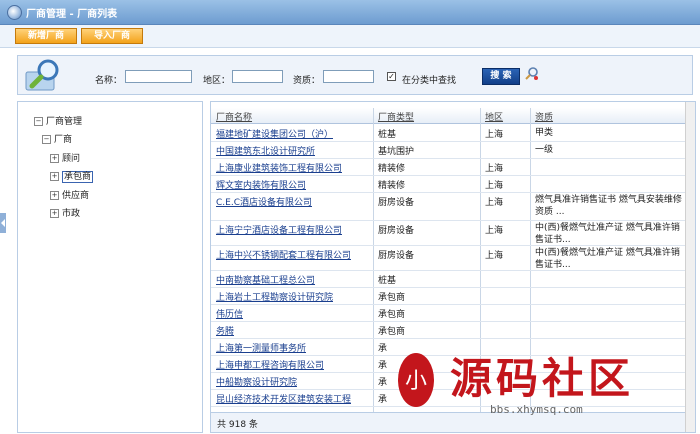 This screenshot has width=700, height=434. I want to click on vertical-scrollbar, so click(690, 267).